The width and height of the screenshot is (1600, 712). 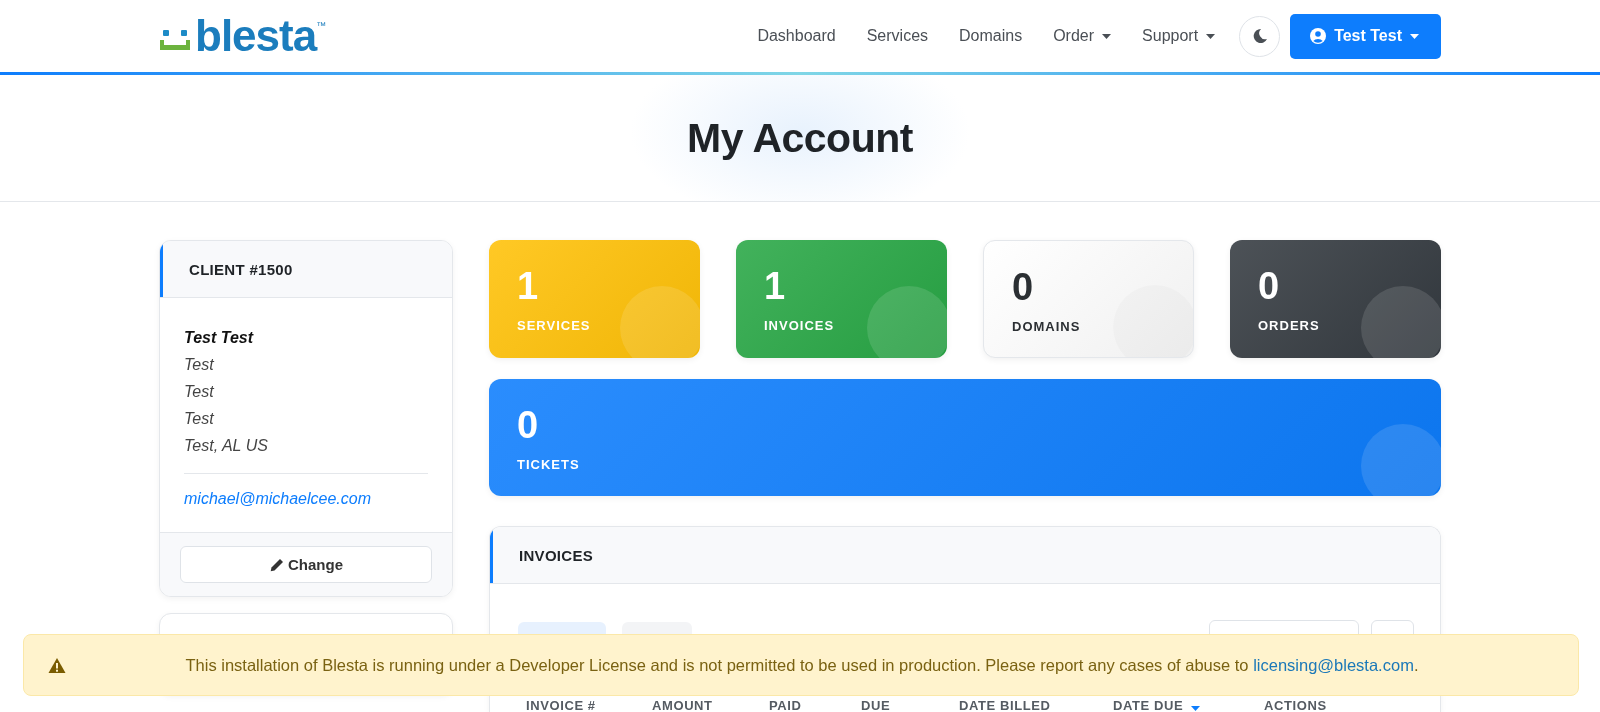 I want to click on column-header: DATE DUE, so click(x=1188, y=705).